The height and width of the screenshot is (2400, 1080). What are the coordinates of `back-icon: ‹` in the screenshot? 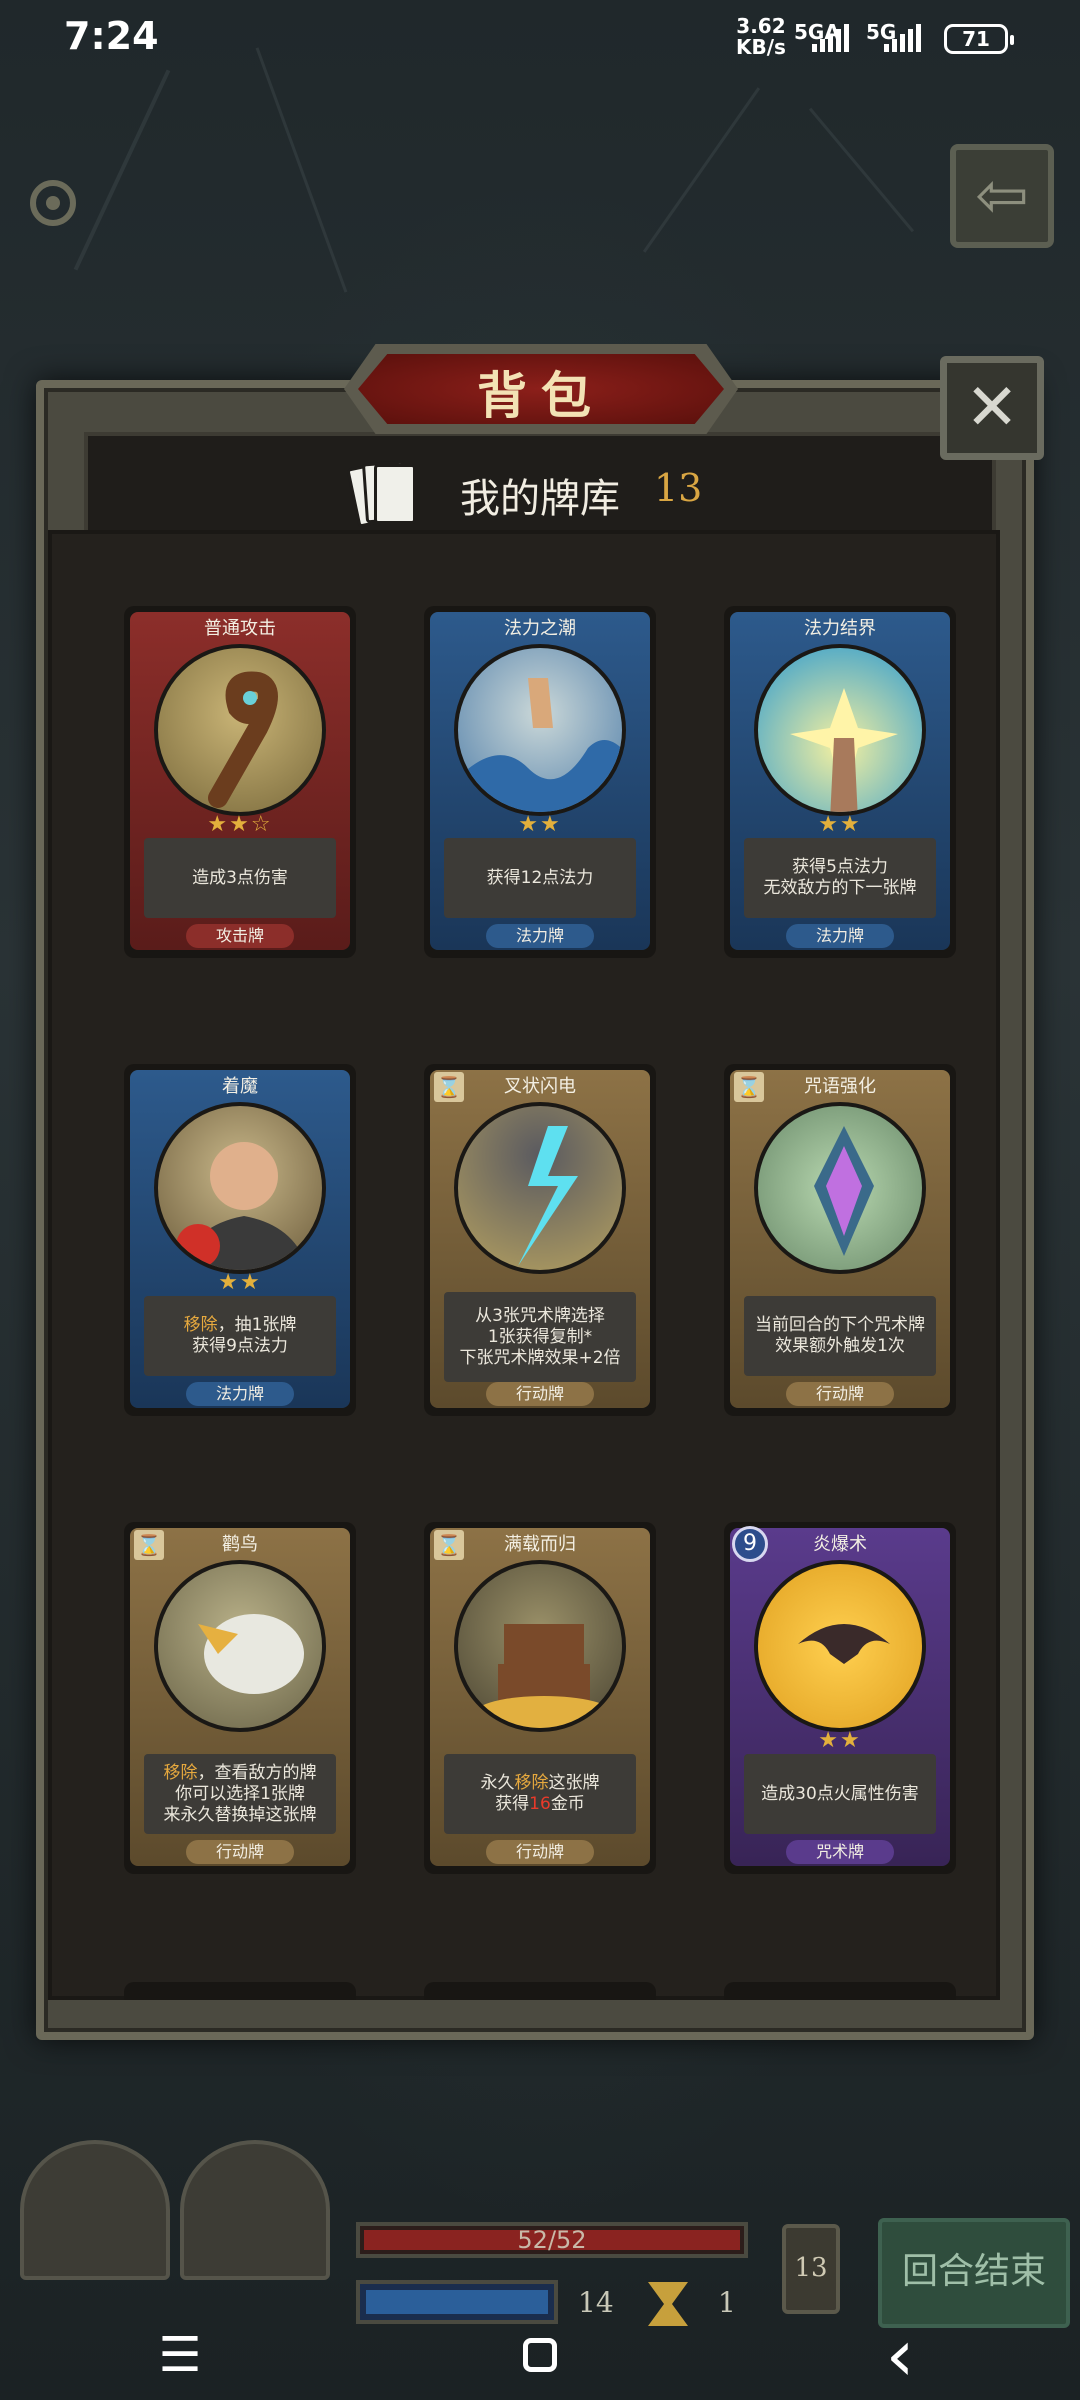 It's located at (900, 2355).